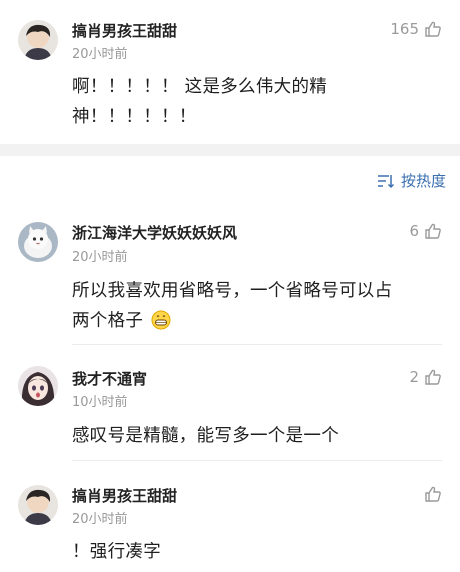 This screenshot has height=572, width=460. Describe the element at coordinates (423, 181) in the screenshot. I see `sort-label: 按热度` at that location.